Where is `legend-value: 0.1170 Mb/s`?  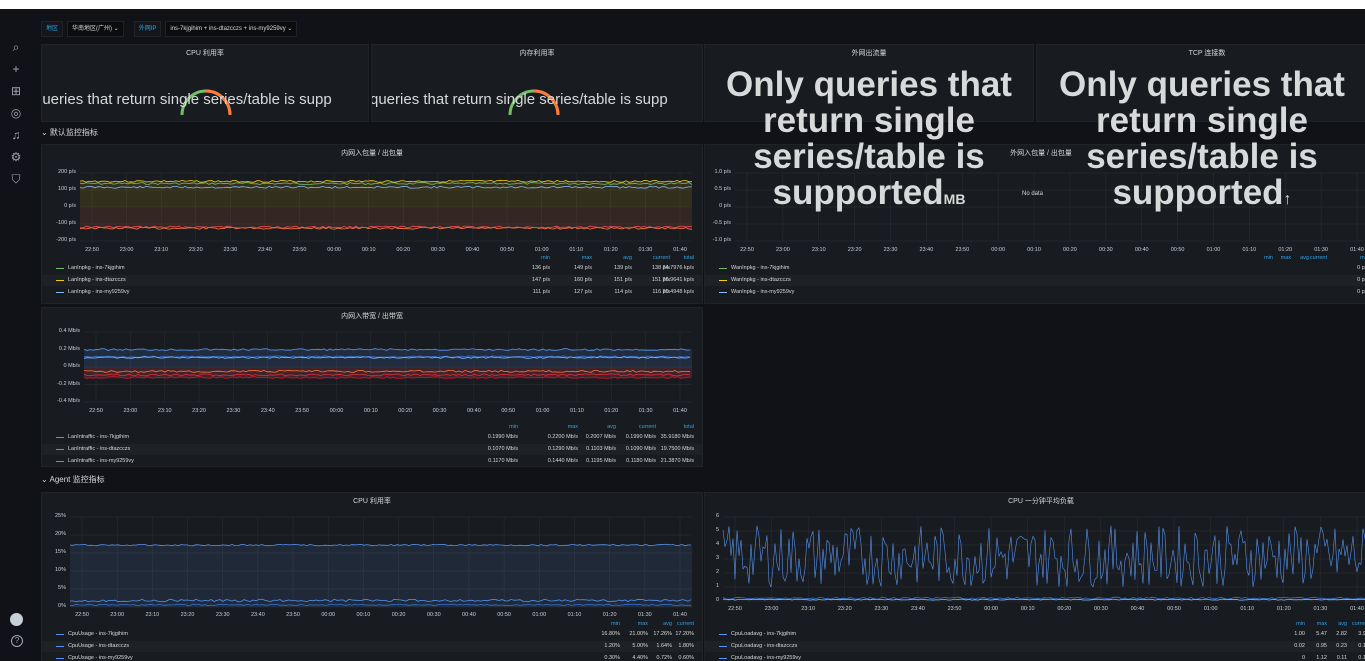 legend-value: 0.1170 Mb/s is located at coordinates (503, 461).